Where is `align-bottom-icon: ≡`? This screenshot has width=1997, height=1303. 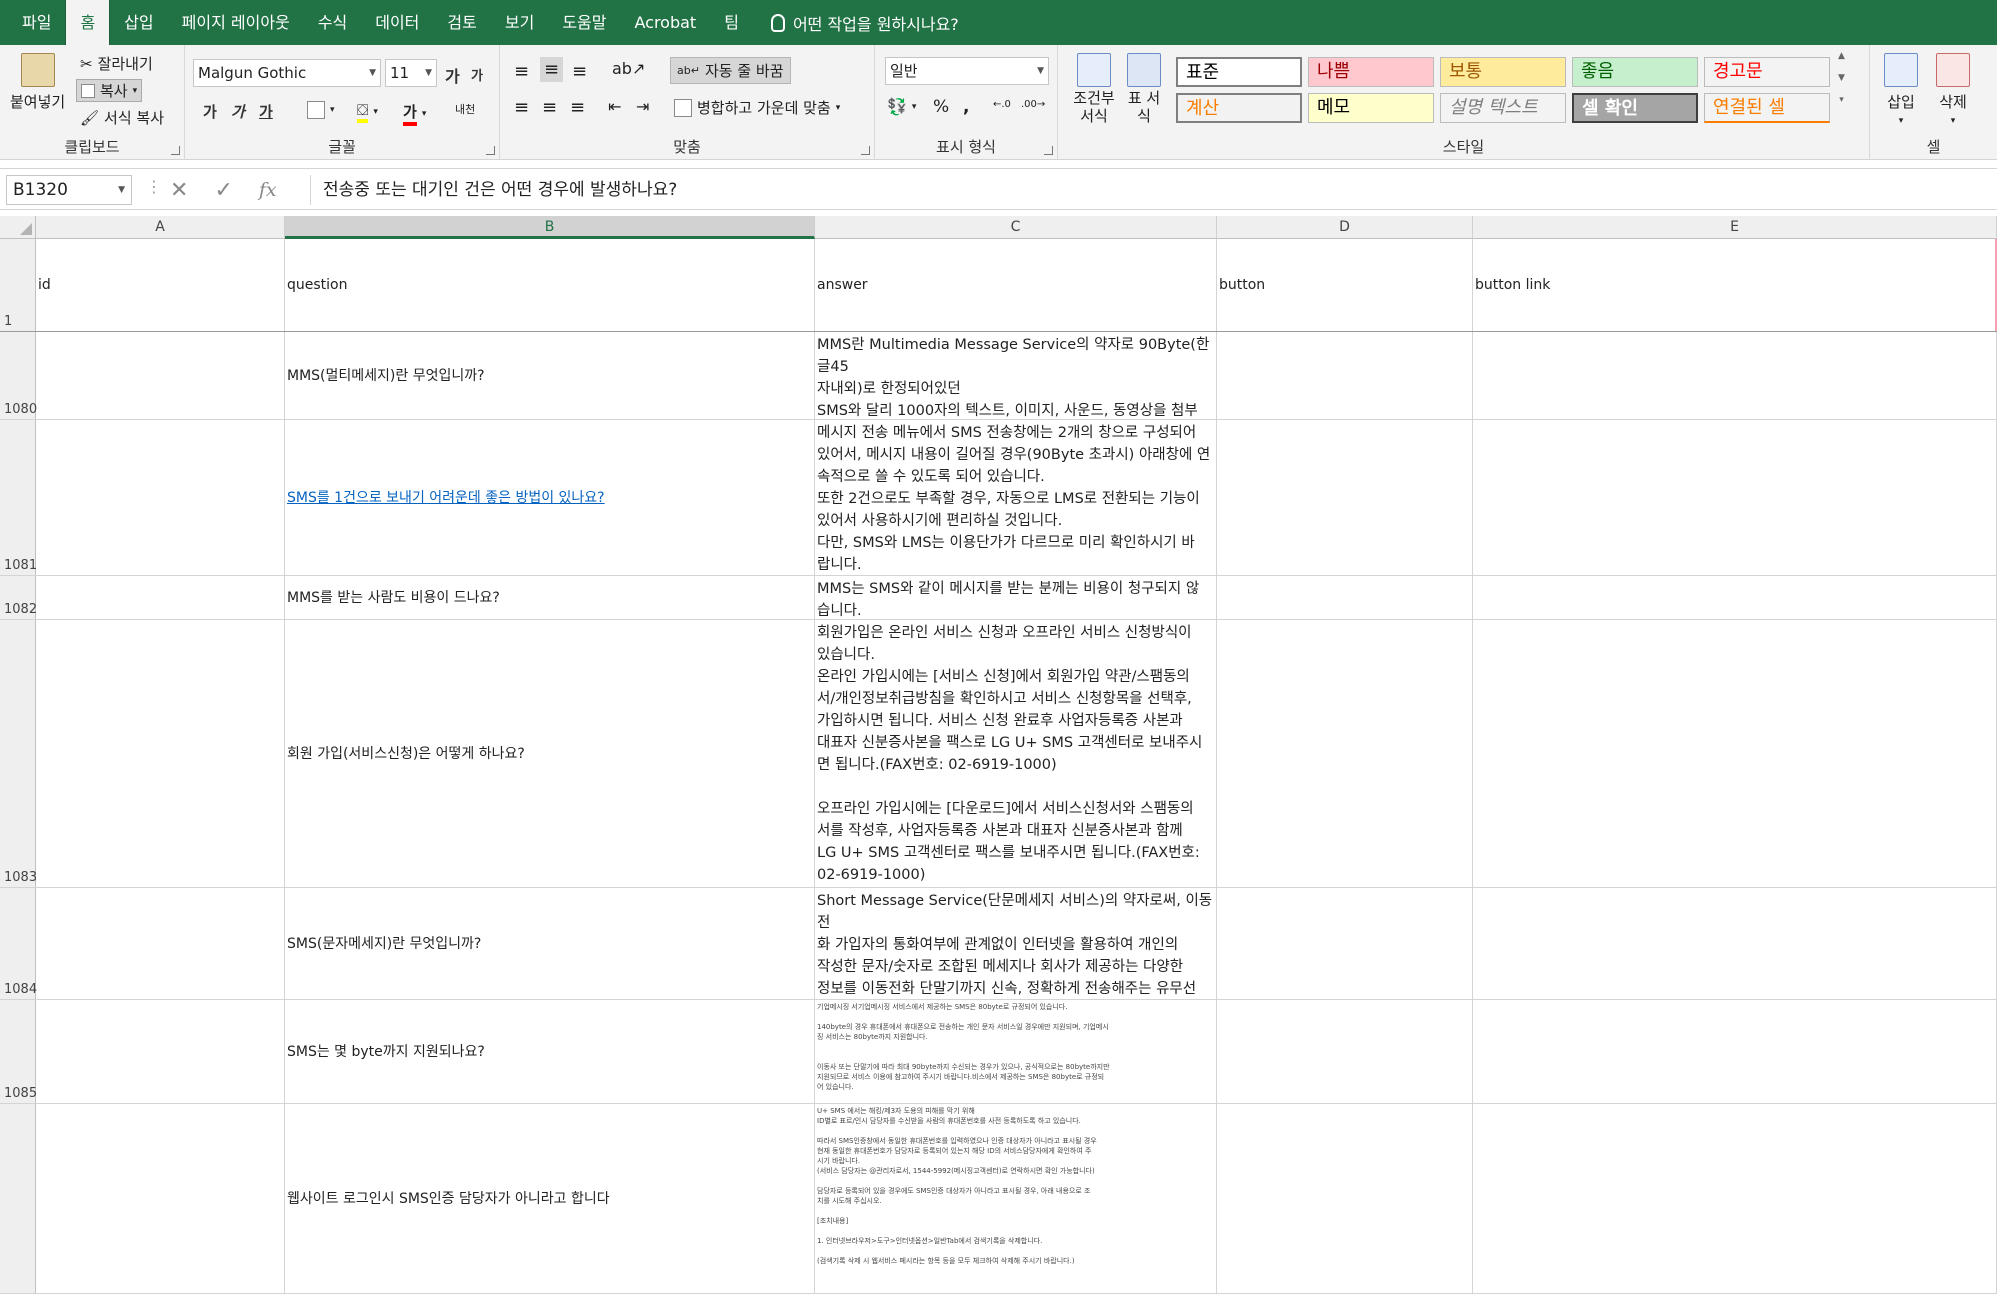
align-bottom-icon: ≡ is located at coordinates (579, 71).